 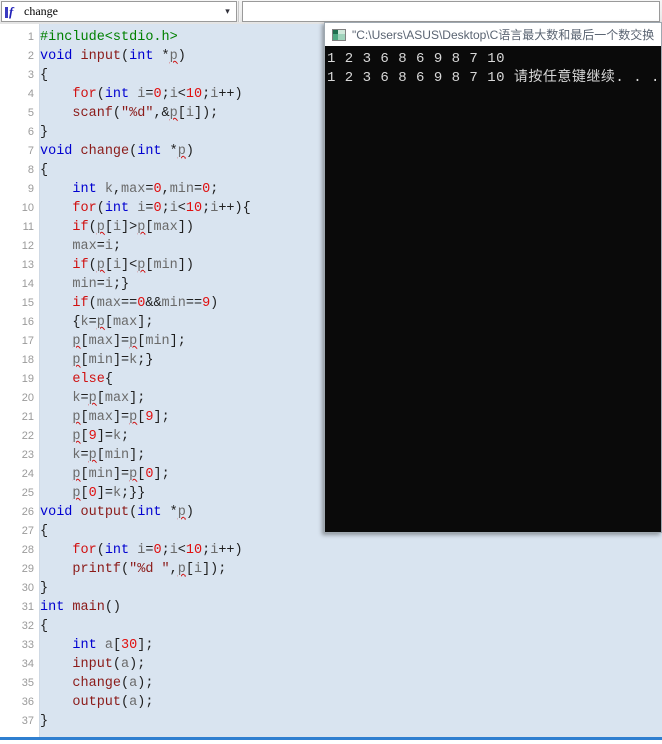 What do you see at coordinates (80, 607) in the screenshot?
I see `code-line: int main()` at bounding box center [80, 607].